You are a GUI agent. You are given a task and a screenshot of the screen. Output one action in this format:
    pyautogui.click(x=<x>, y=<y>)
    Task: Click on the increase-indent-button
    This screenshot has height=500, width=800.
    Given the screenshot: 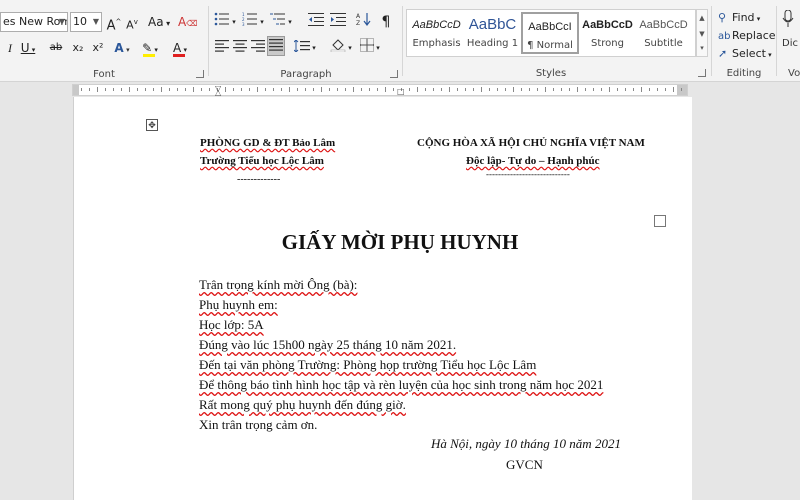 What is the action you would take?
    pyautogui.click(x=338, y=22)
    